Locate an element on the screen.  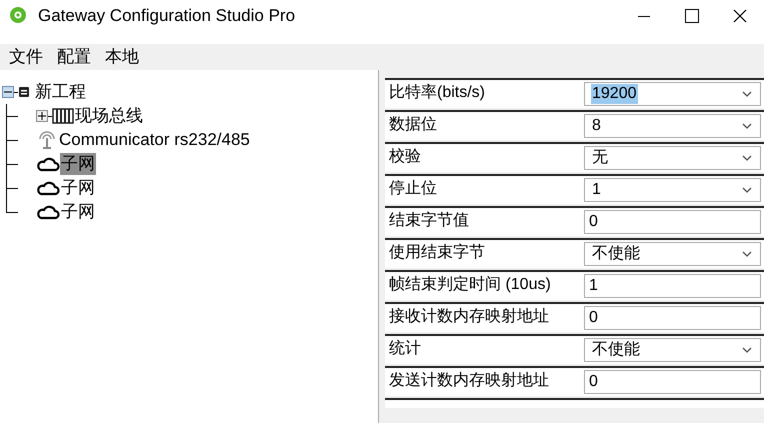
property-label: 接收计数内存映射地址 is located at coordinates (469, 316).